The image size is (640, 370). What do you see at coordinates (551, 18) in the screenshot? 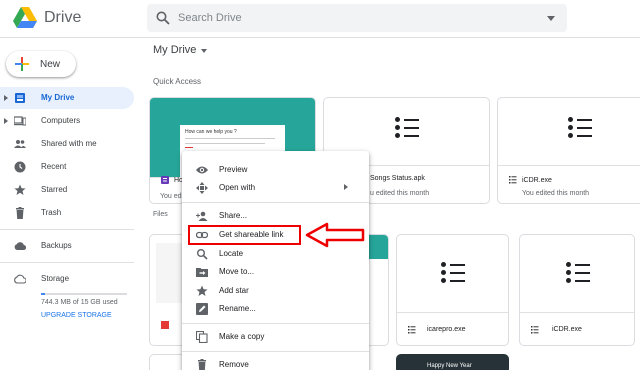
I see `search-options-icon` at bounding box center [551, 18].